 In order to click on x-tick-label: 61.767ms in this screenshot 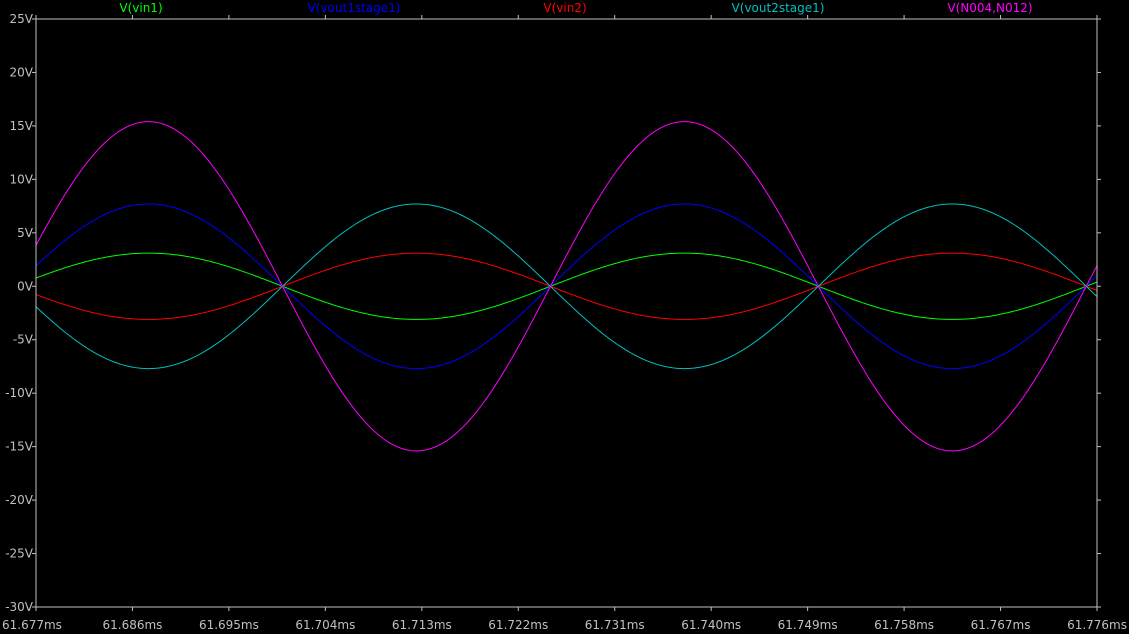, I will do `click(1001, 625)`.